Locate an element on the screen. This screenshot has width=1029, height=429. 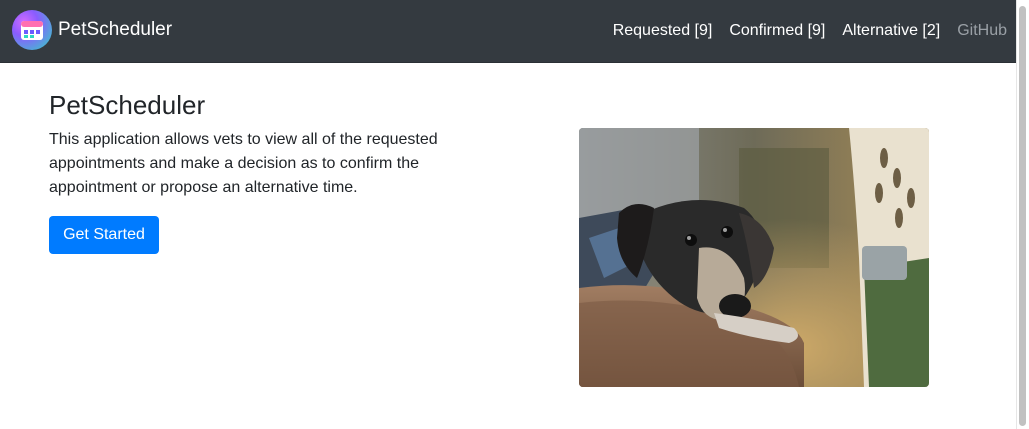
brand-name: PetScheduler is located at coordinates (115, 29).